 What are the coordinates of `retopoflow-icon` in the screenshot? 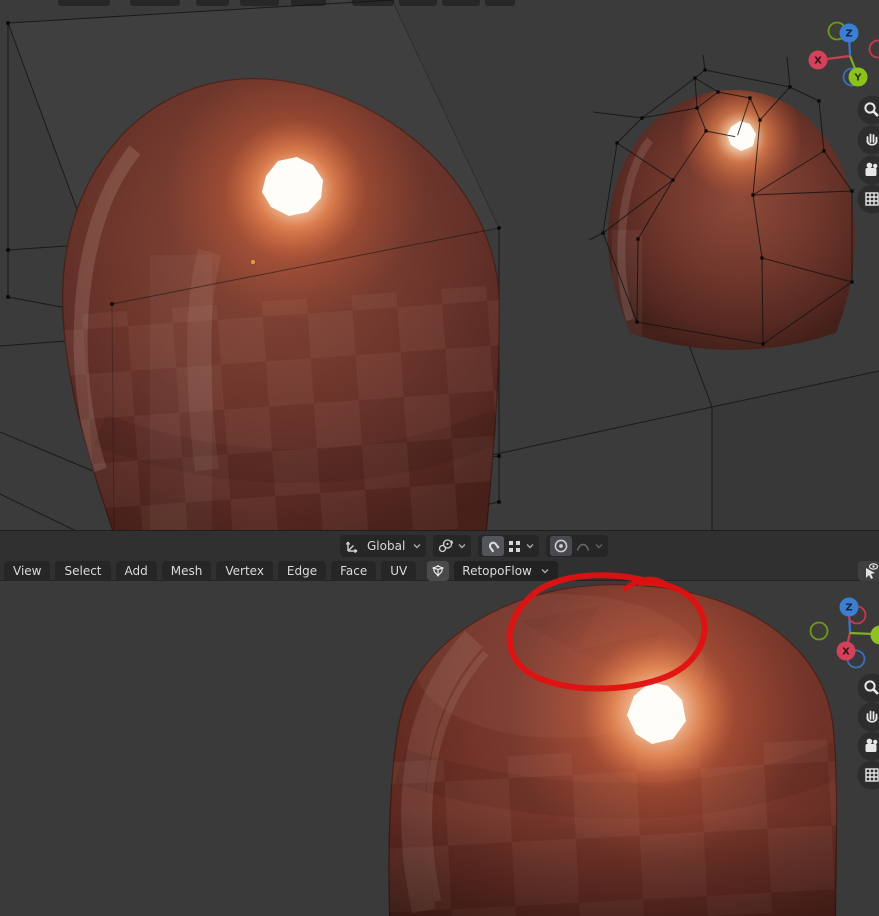 It's located at (438, 570).